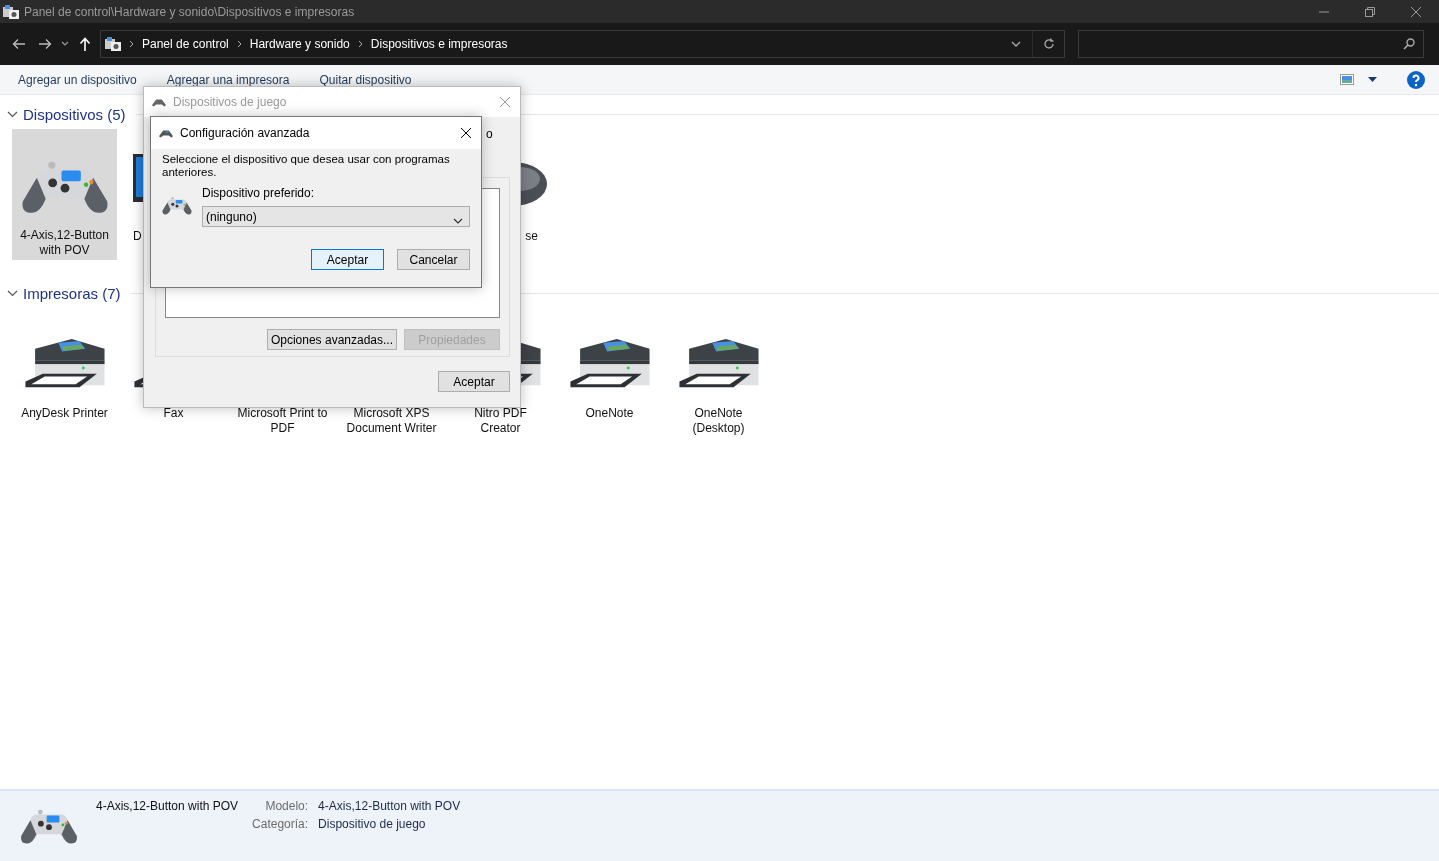 The height and width of the screenshot is (861, 1439). Describe the element at coordinates (1251, 44) in the screenshot. I see `search-field` at that location.